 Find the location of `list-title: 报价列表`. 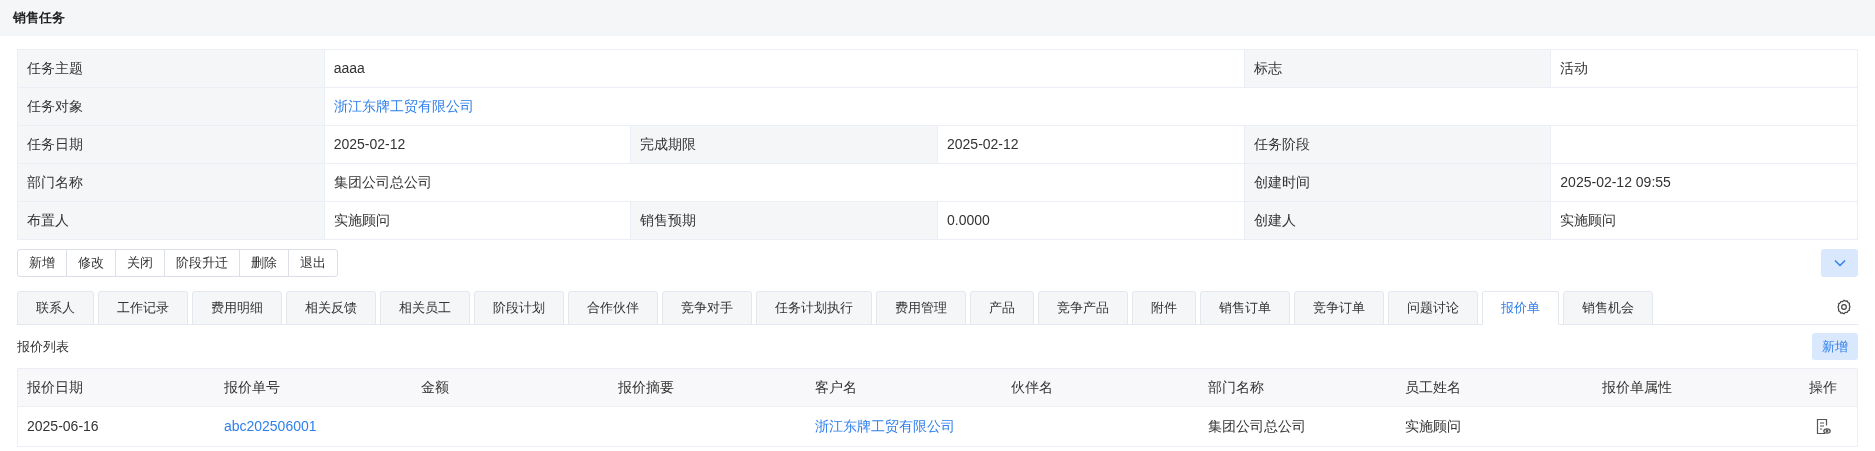

list-title: 报价列表 is located at coordinates (43, 346).